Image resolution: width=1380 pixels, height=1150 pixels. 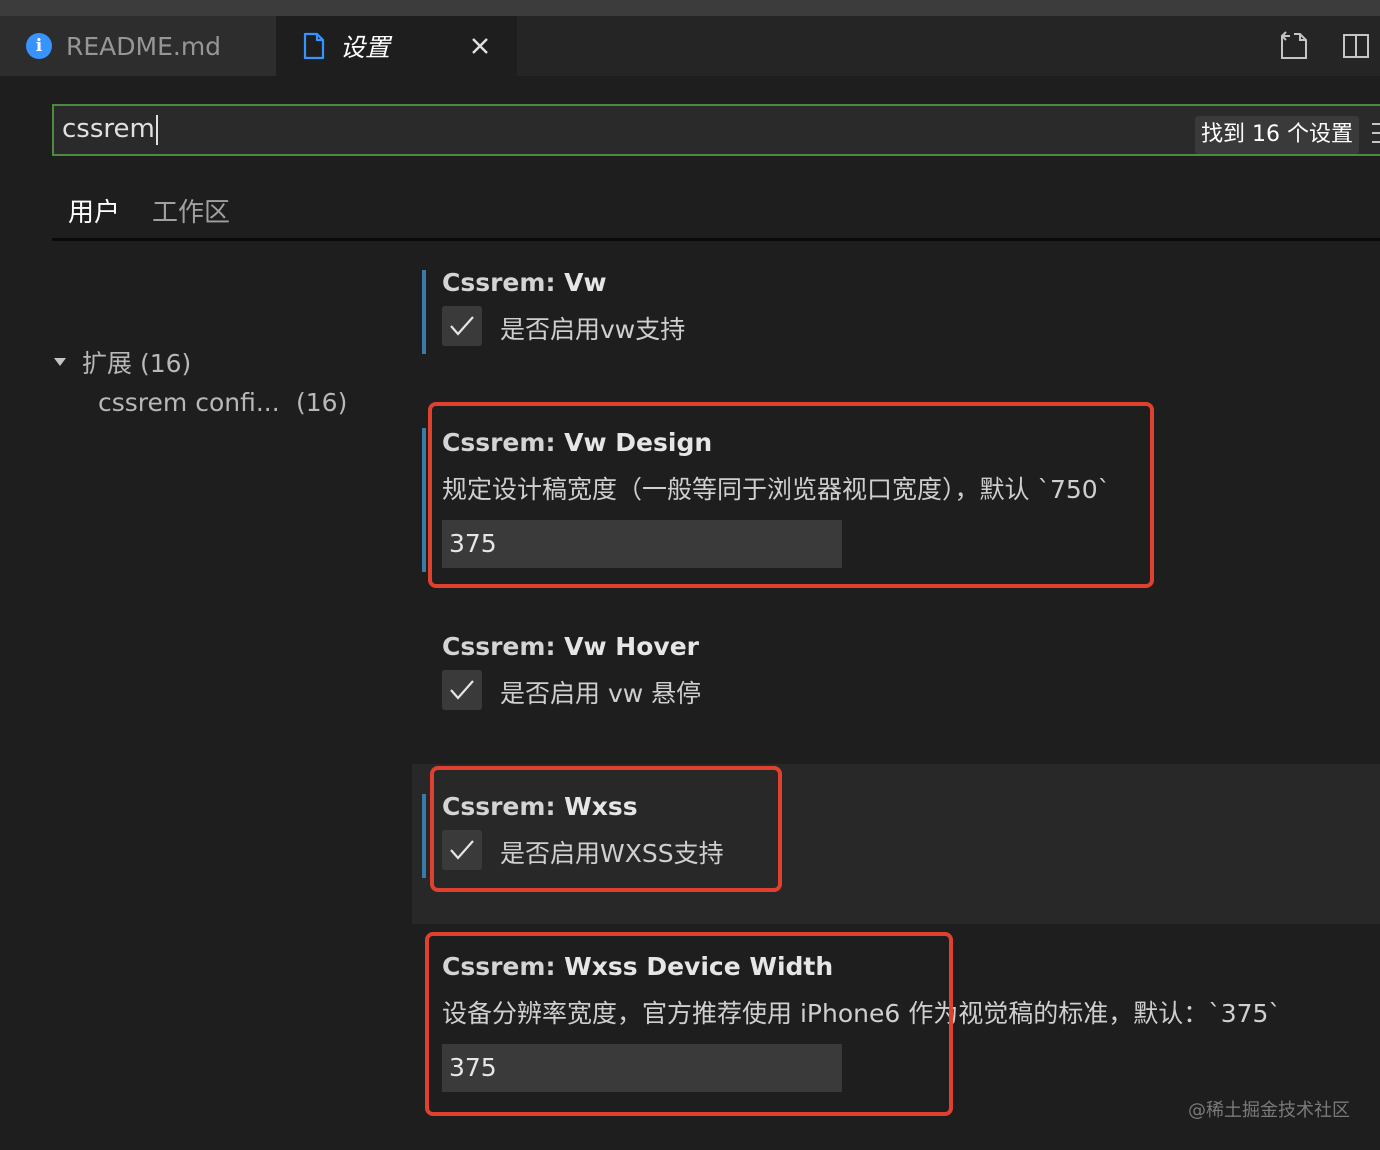 I want to click on tab-label: 设置, so click(x=365, y=47).